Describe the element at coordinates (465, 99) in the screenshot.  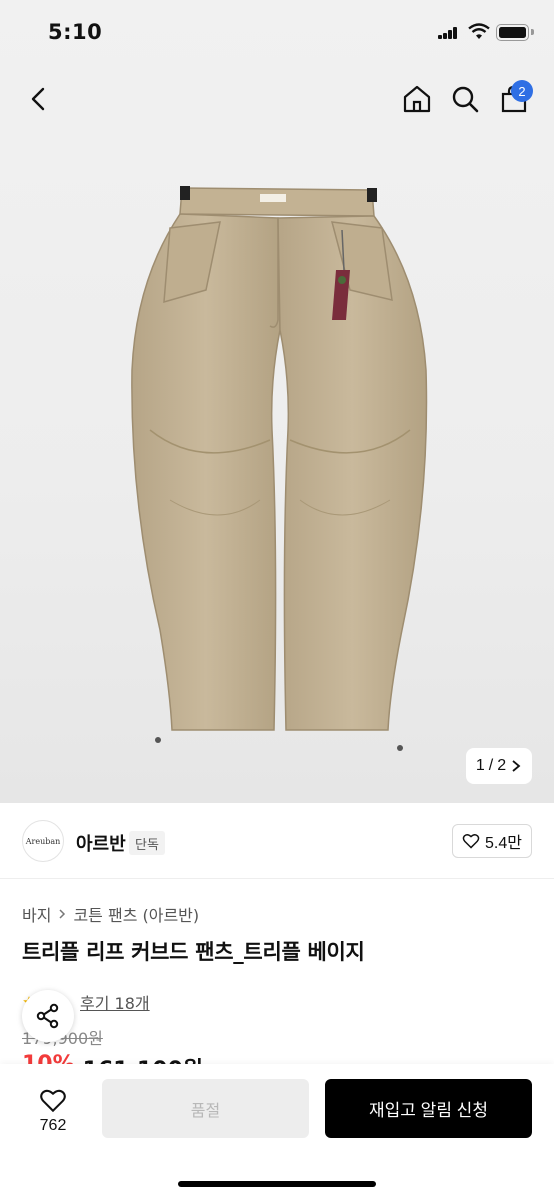
I see `search-icon` at that location.